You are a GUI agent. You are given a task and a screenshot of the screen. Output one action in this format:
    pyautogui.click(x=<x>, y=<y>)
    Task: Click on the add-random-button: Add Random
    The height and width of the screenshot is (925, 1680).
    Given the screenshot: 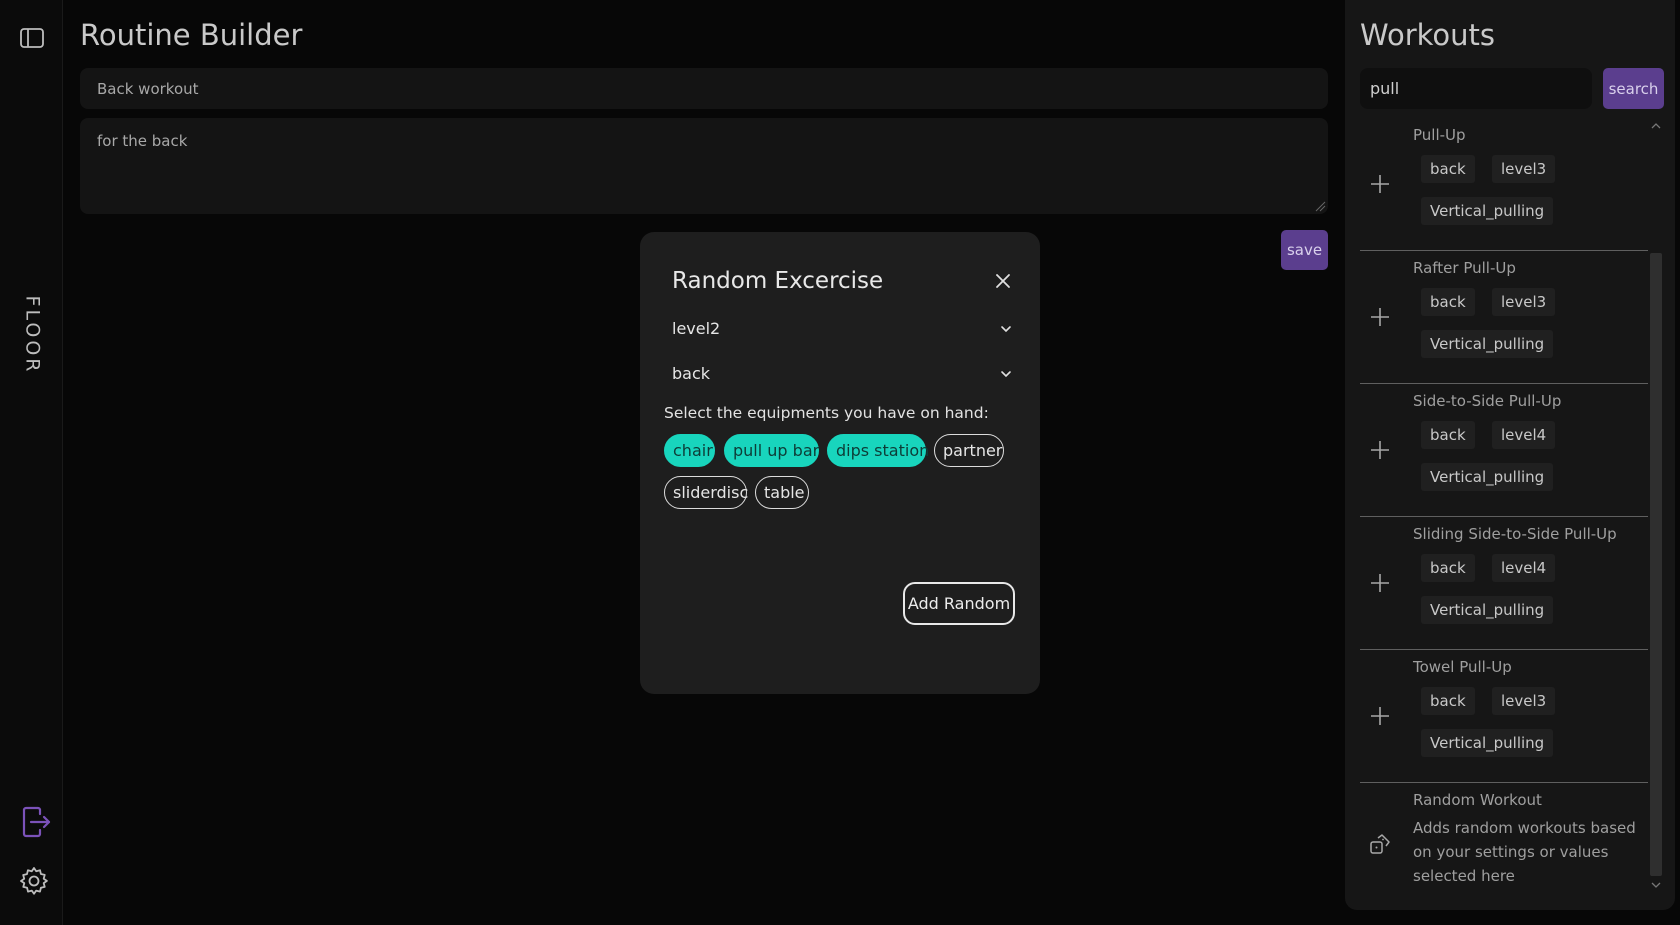 What is the action you would take?
    pyautogui.click(x=959, y=603)
    